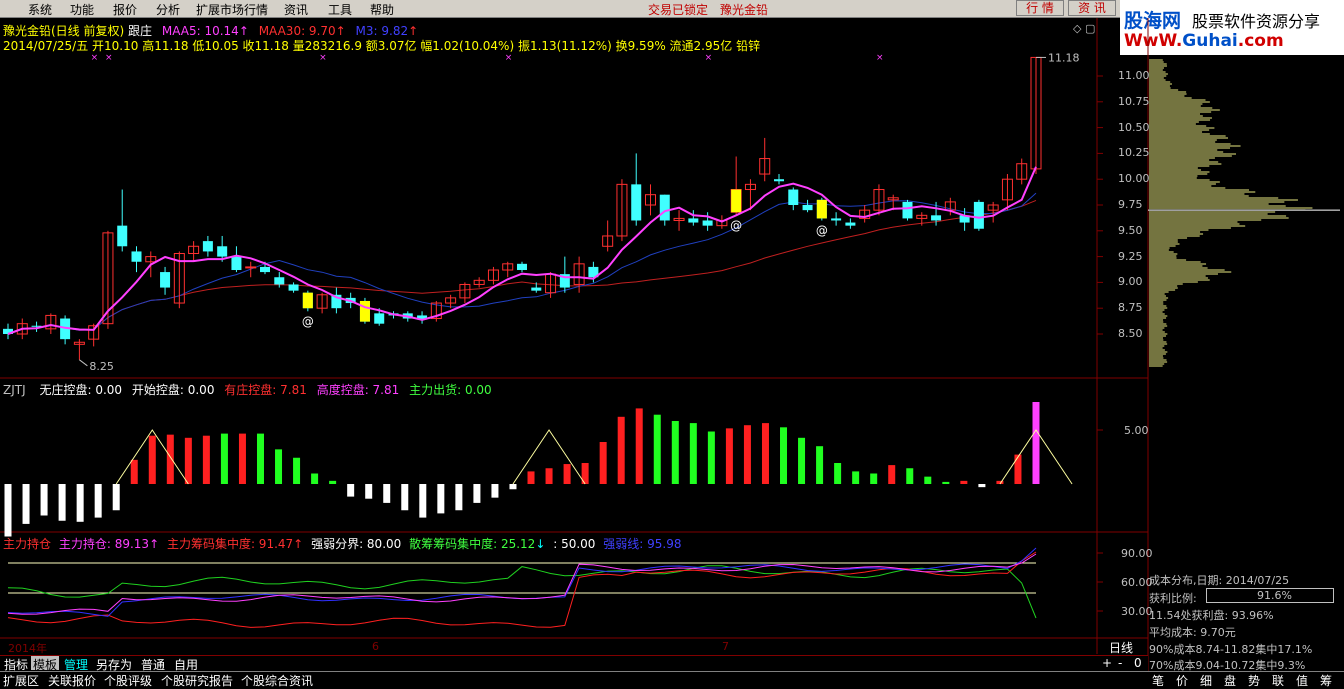  Describe the element at coordinates (277, 680) in the screenshot. I see `status-stock-news: 个股综合资讯` at that location.